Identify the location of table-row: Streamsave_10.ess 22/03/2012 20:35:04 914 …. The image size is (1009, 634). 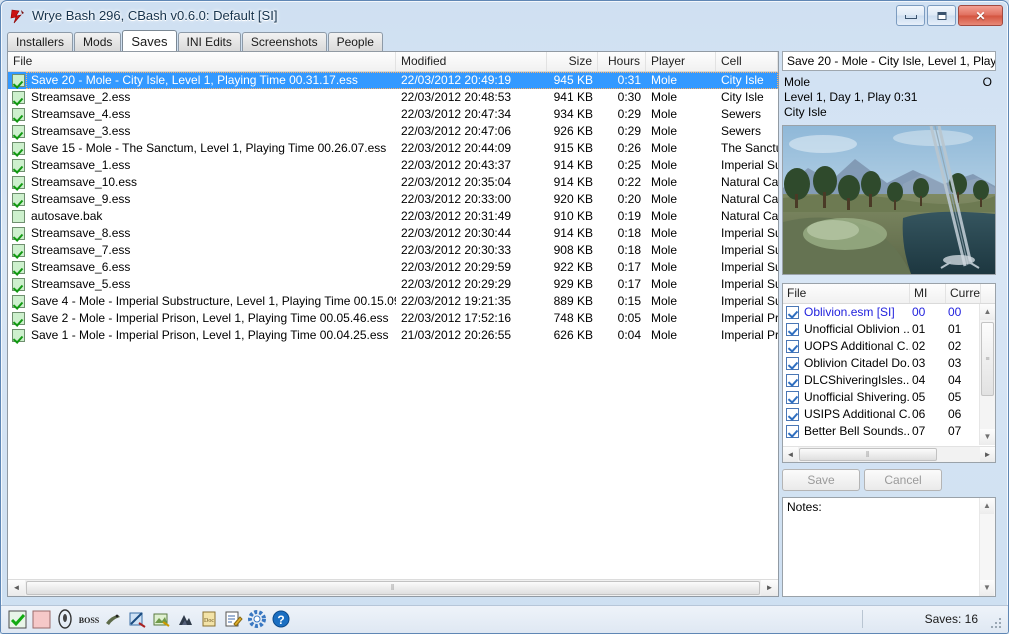
(393, 182).